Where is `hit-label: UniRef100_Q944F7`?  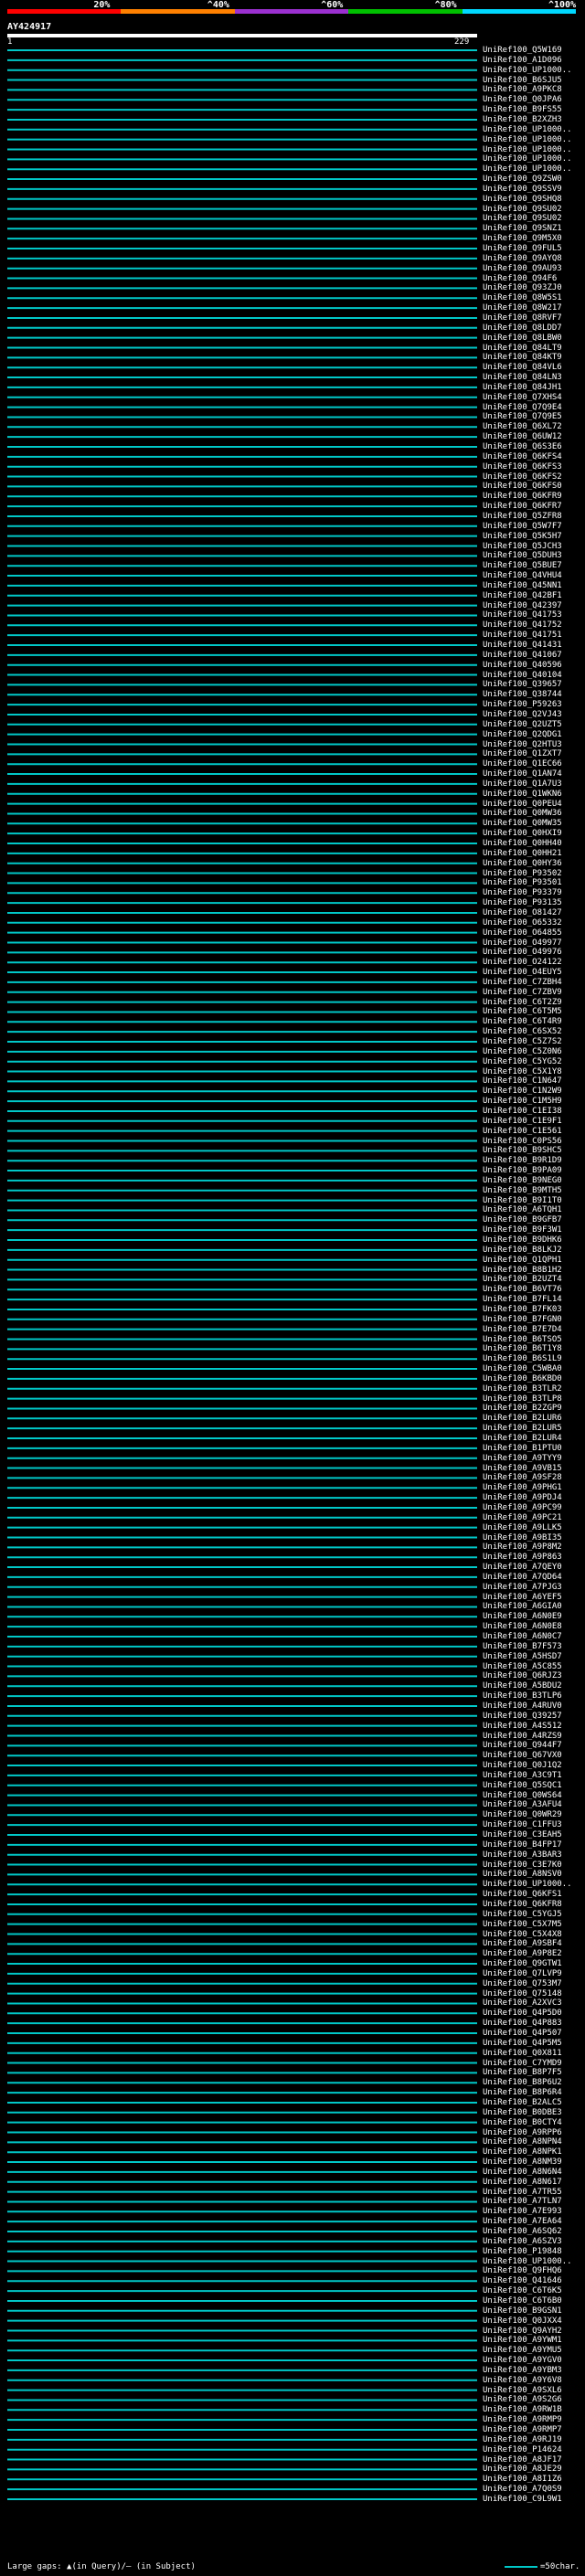
hit-label: UniRef100_Q944F7 is located at coordinates (522, 1746).